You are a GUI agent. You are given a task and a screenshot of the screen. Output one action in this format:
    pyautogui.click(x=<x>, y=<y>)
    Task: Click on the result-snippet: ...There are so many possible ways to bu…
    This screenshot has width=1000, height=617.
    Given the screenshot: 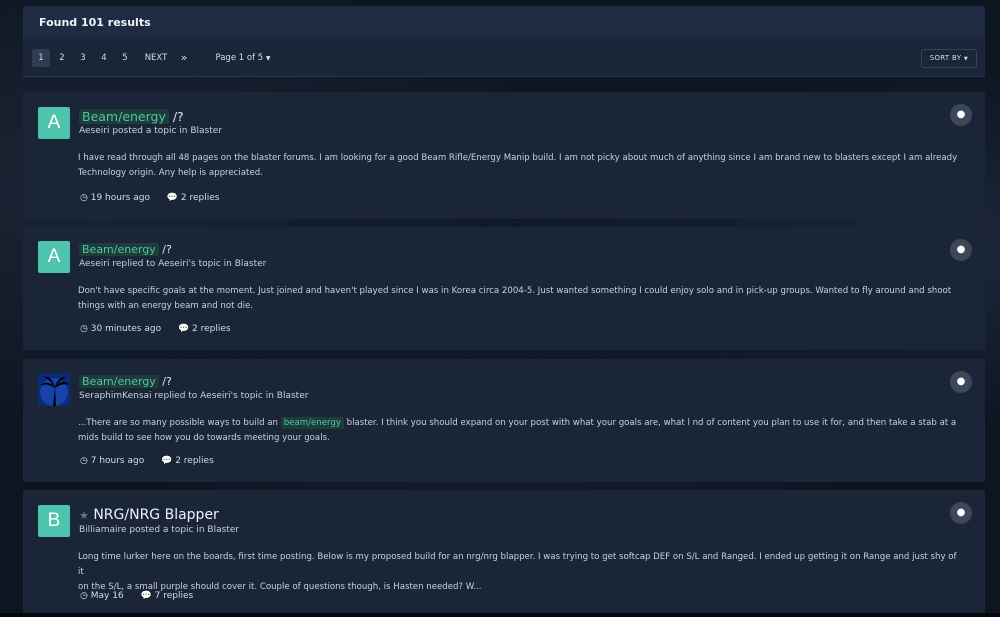 What is the action you would take?
    pyautogui.click(x=518, y=431)
    